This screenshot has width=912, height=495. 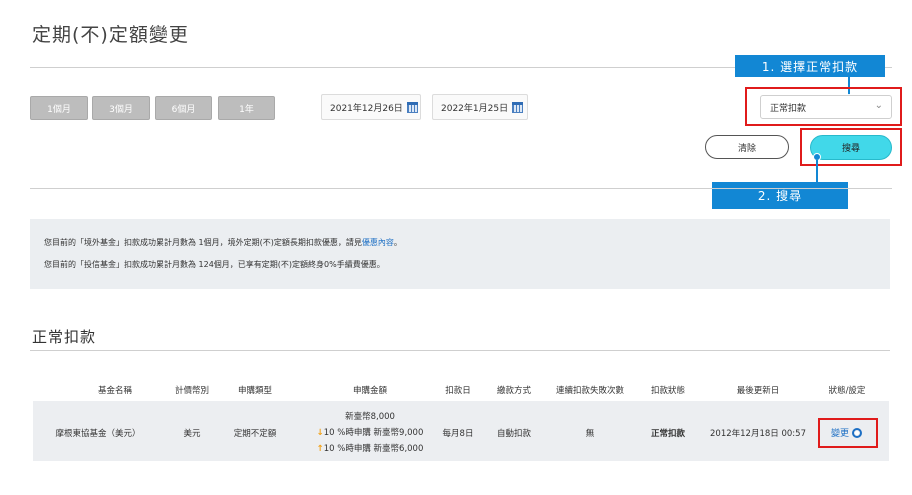 I want to click on gear-icon, so click(x=857, y=432).